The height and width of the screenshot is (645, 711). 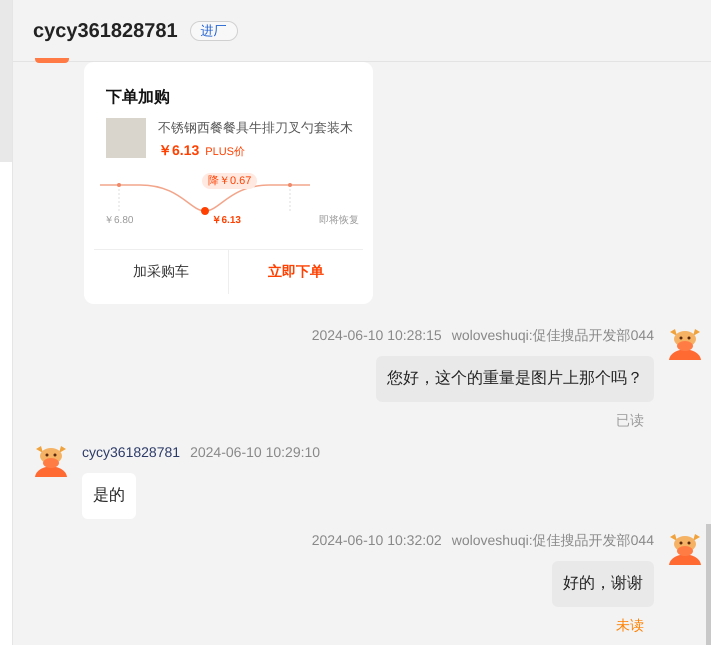 What do you see at coordinates (339, 221) in the screenshot?
I see `price-point-label: 即将恢复` at bounding box center [339, 221].